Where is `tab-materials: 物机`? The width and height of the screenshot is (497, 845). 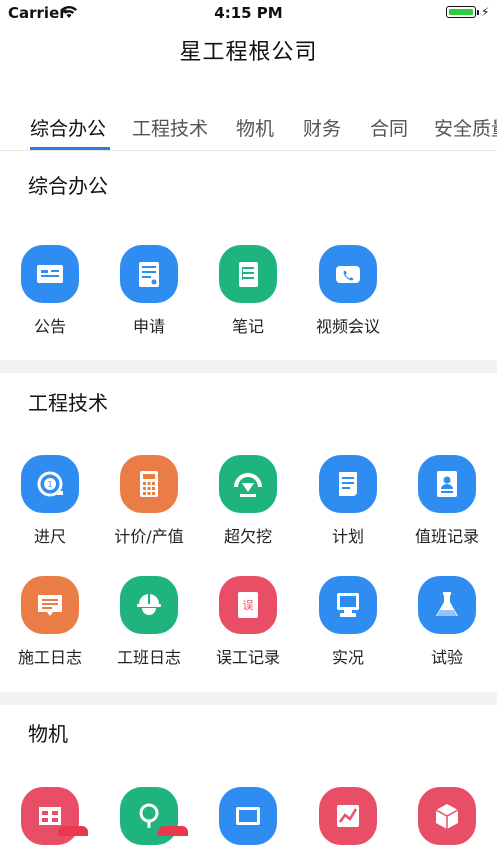
tab-materials: 物机 is located at coordinates (255, 127).